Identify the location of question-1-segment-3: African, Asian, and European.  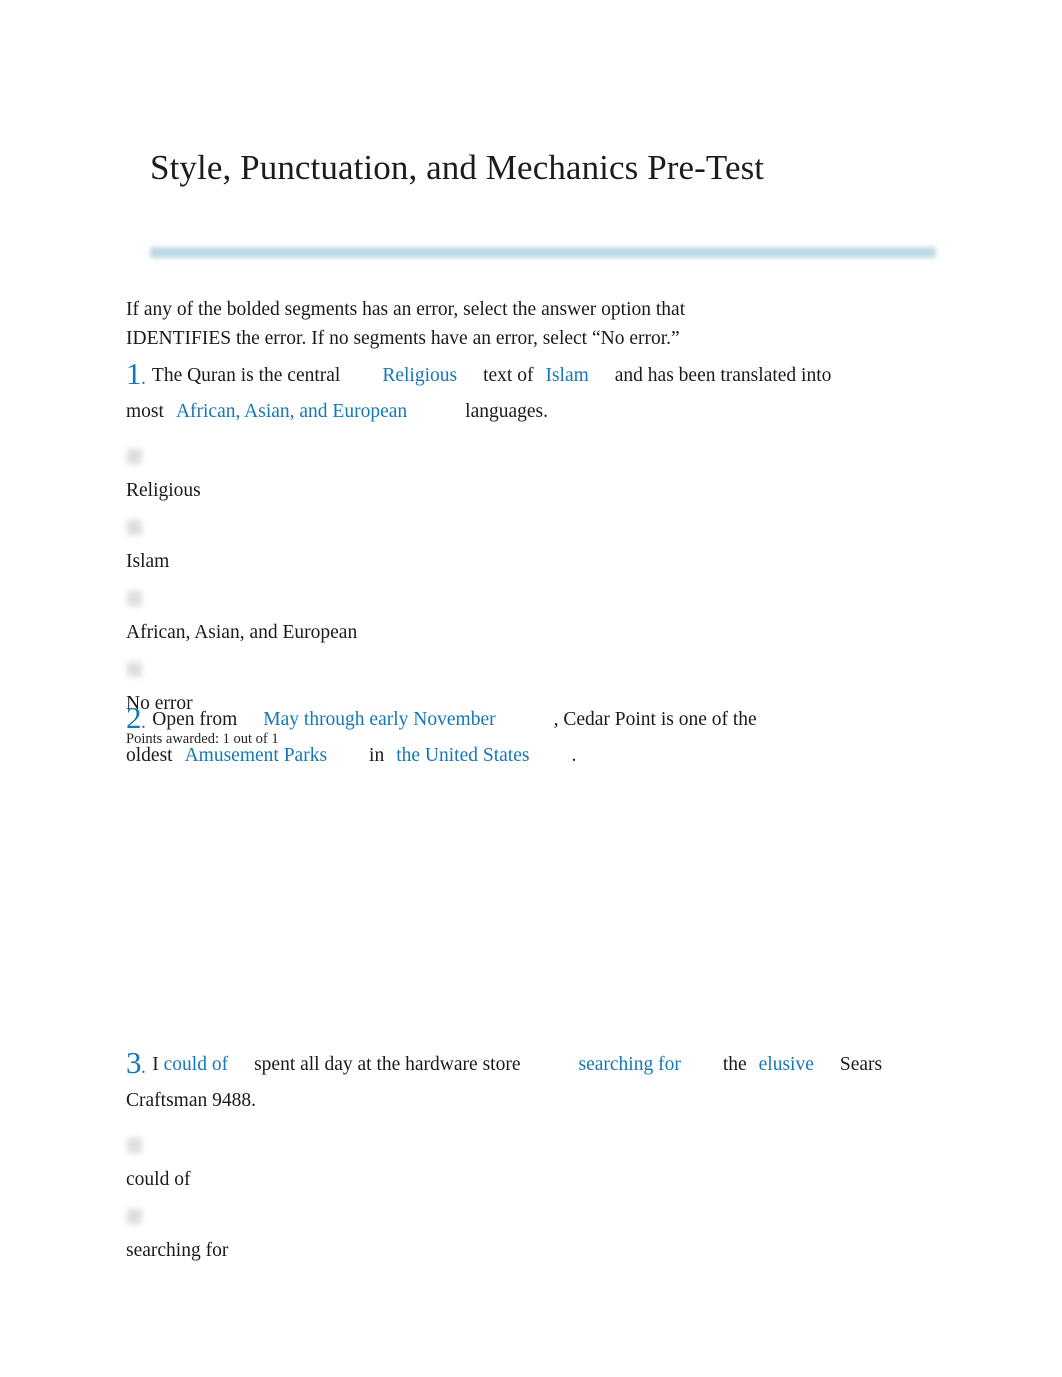
(291, 411).